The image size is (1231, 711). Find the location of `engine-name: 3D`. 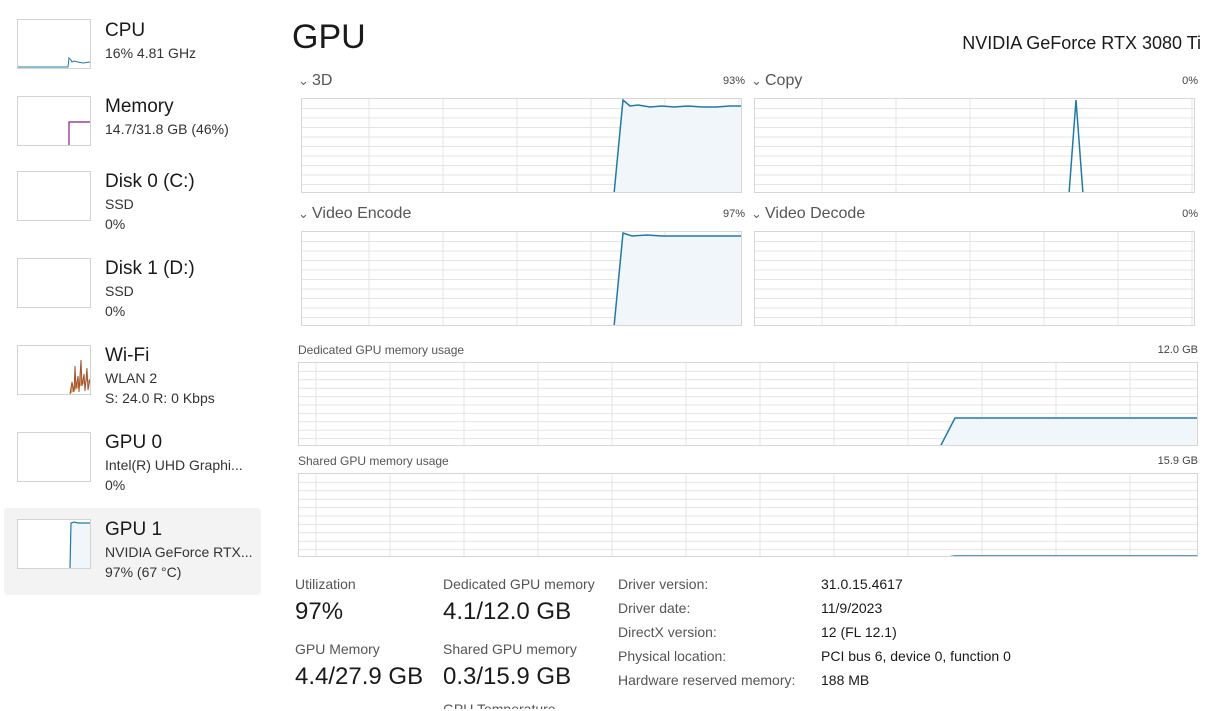

engine-name: 3D is located at coordinates (322, 80).